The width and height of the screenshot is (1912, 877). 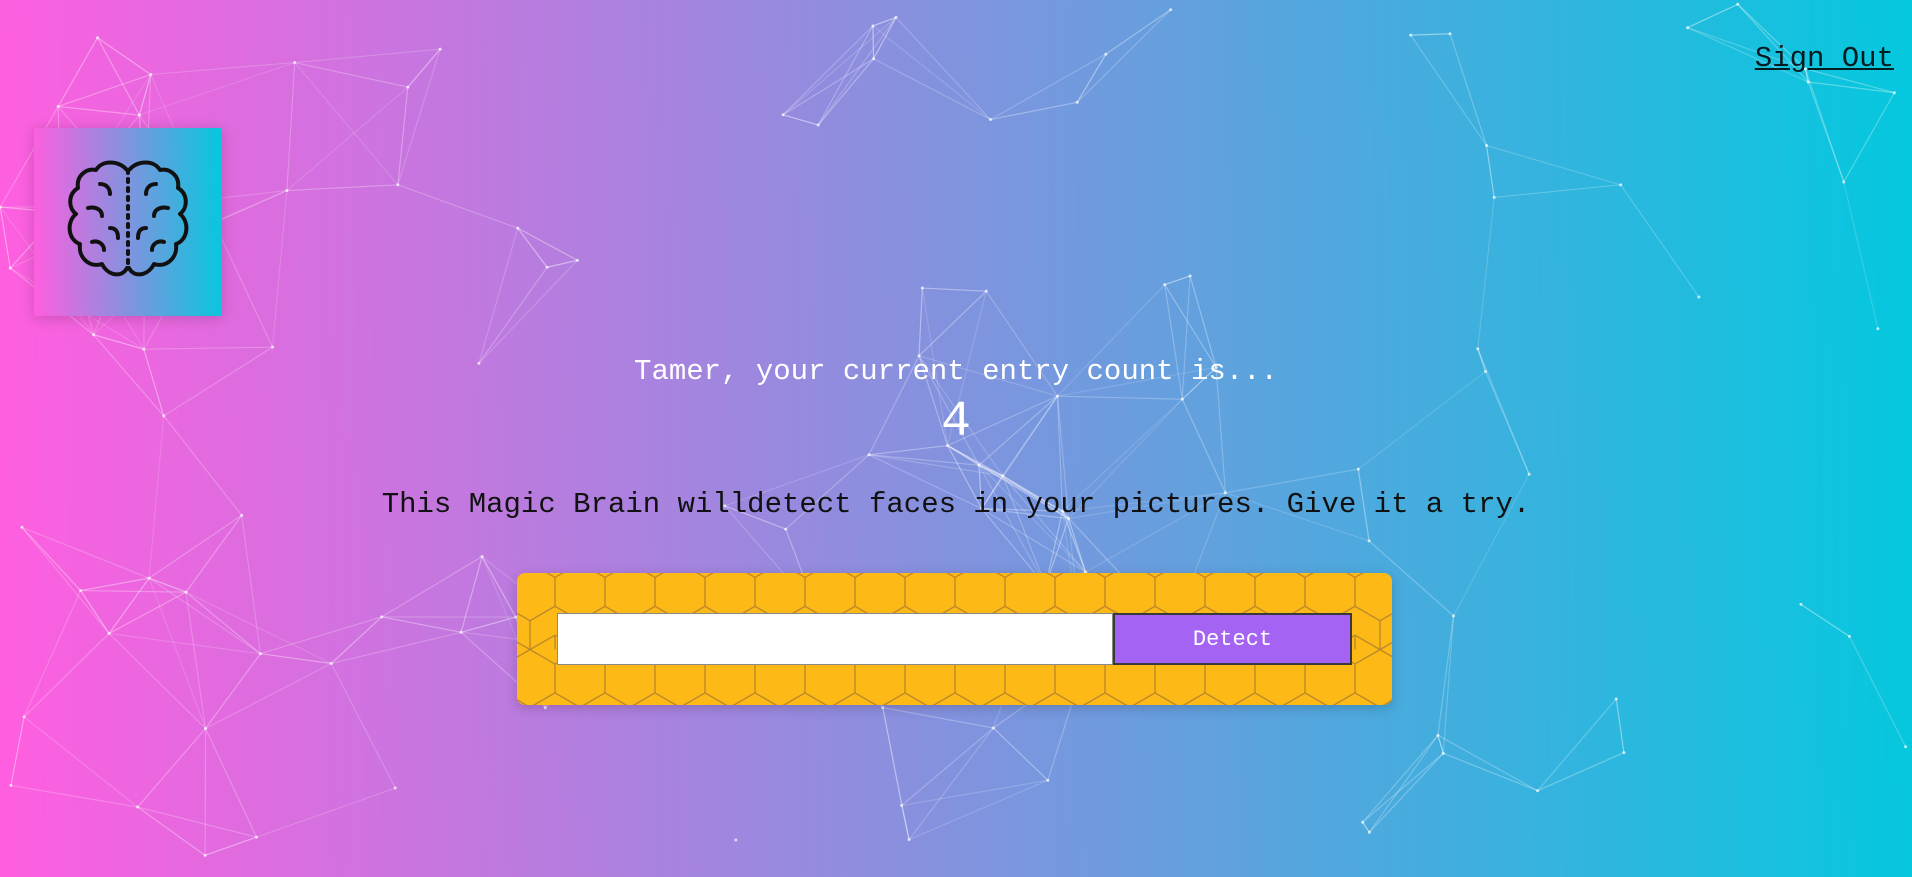 I want to click on entry-count: 4, so click(x=955, y=422).